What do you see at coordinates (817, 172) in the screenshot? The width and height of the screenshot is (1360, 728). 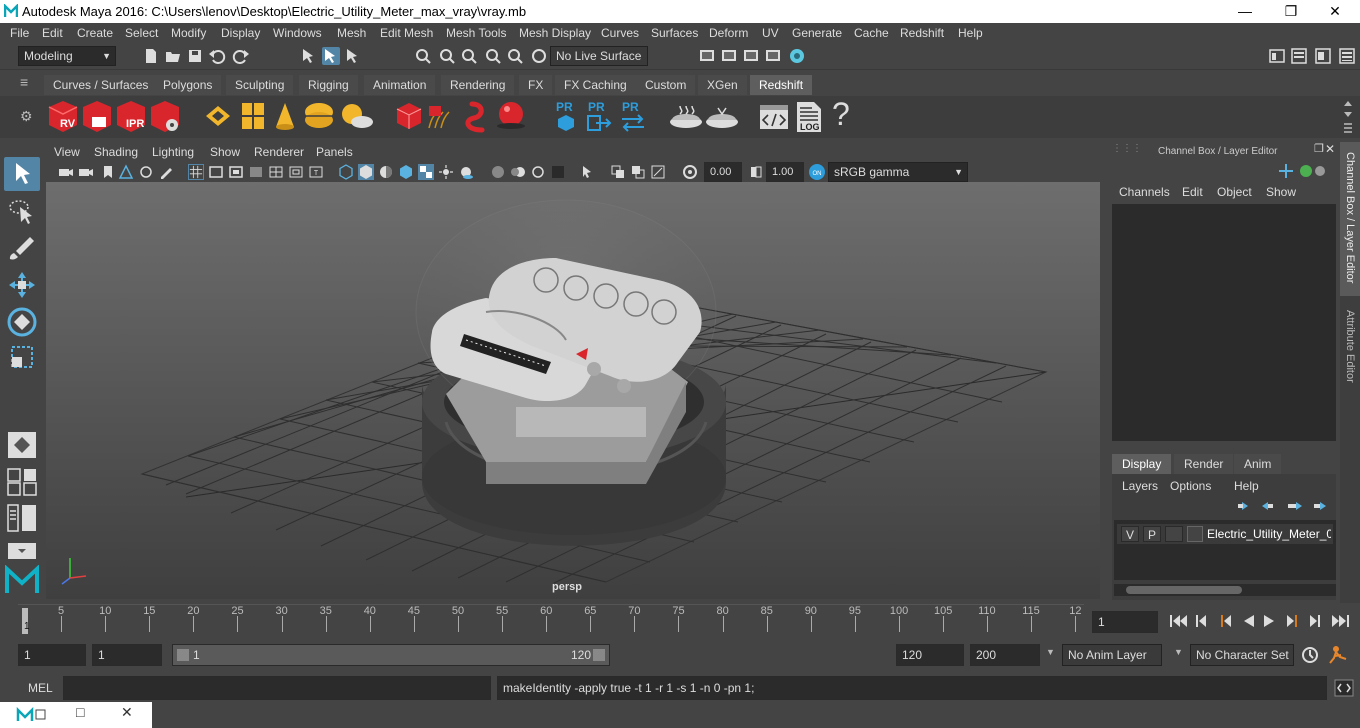 I see `color-management-icon: ON` at bounding box center [817, 172].